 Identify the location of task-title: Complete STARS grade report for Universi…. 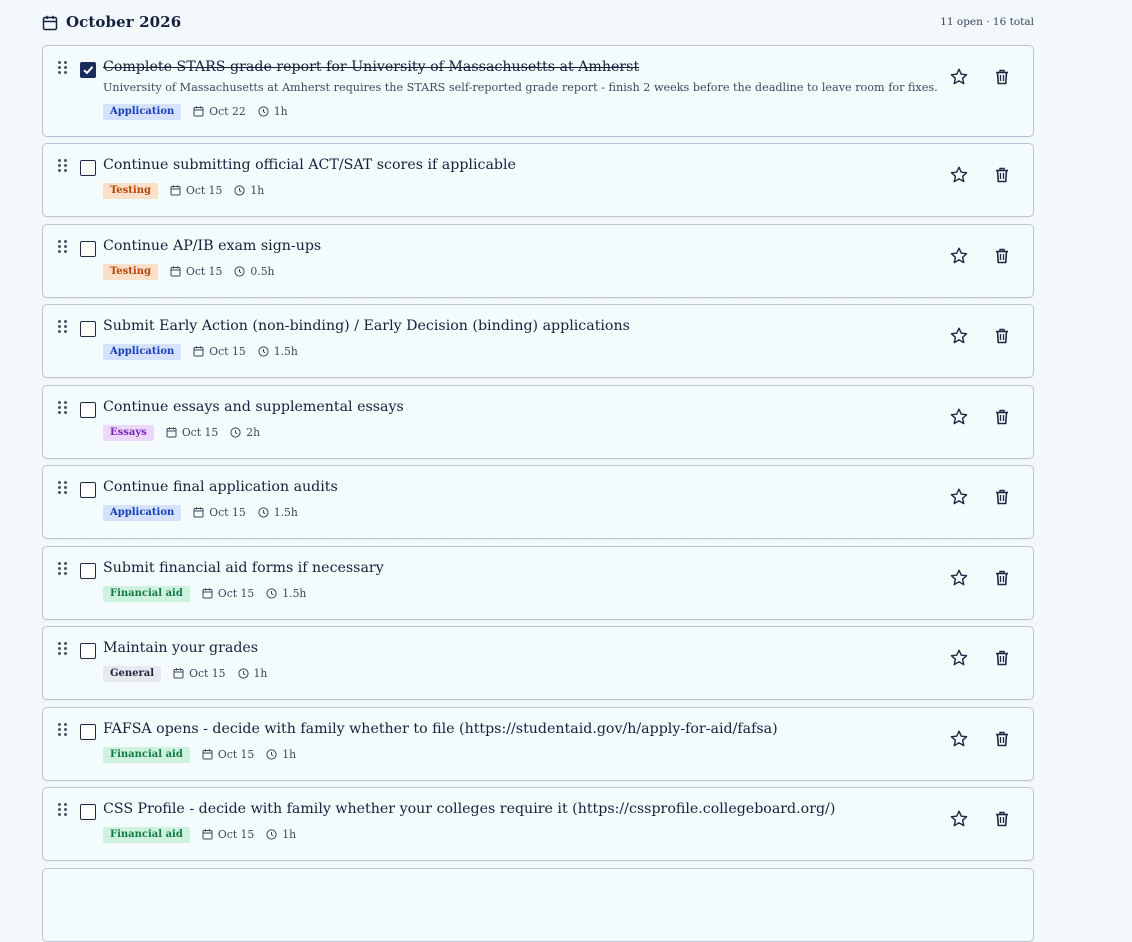
(371, 67).